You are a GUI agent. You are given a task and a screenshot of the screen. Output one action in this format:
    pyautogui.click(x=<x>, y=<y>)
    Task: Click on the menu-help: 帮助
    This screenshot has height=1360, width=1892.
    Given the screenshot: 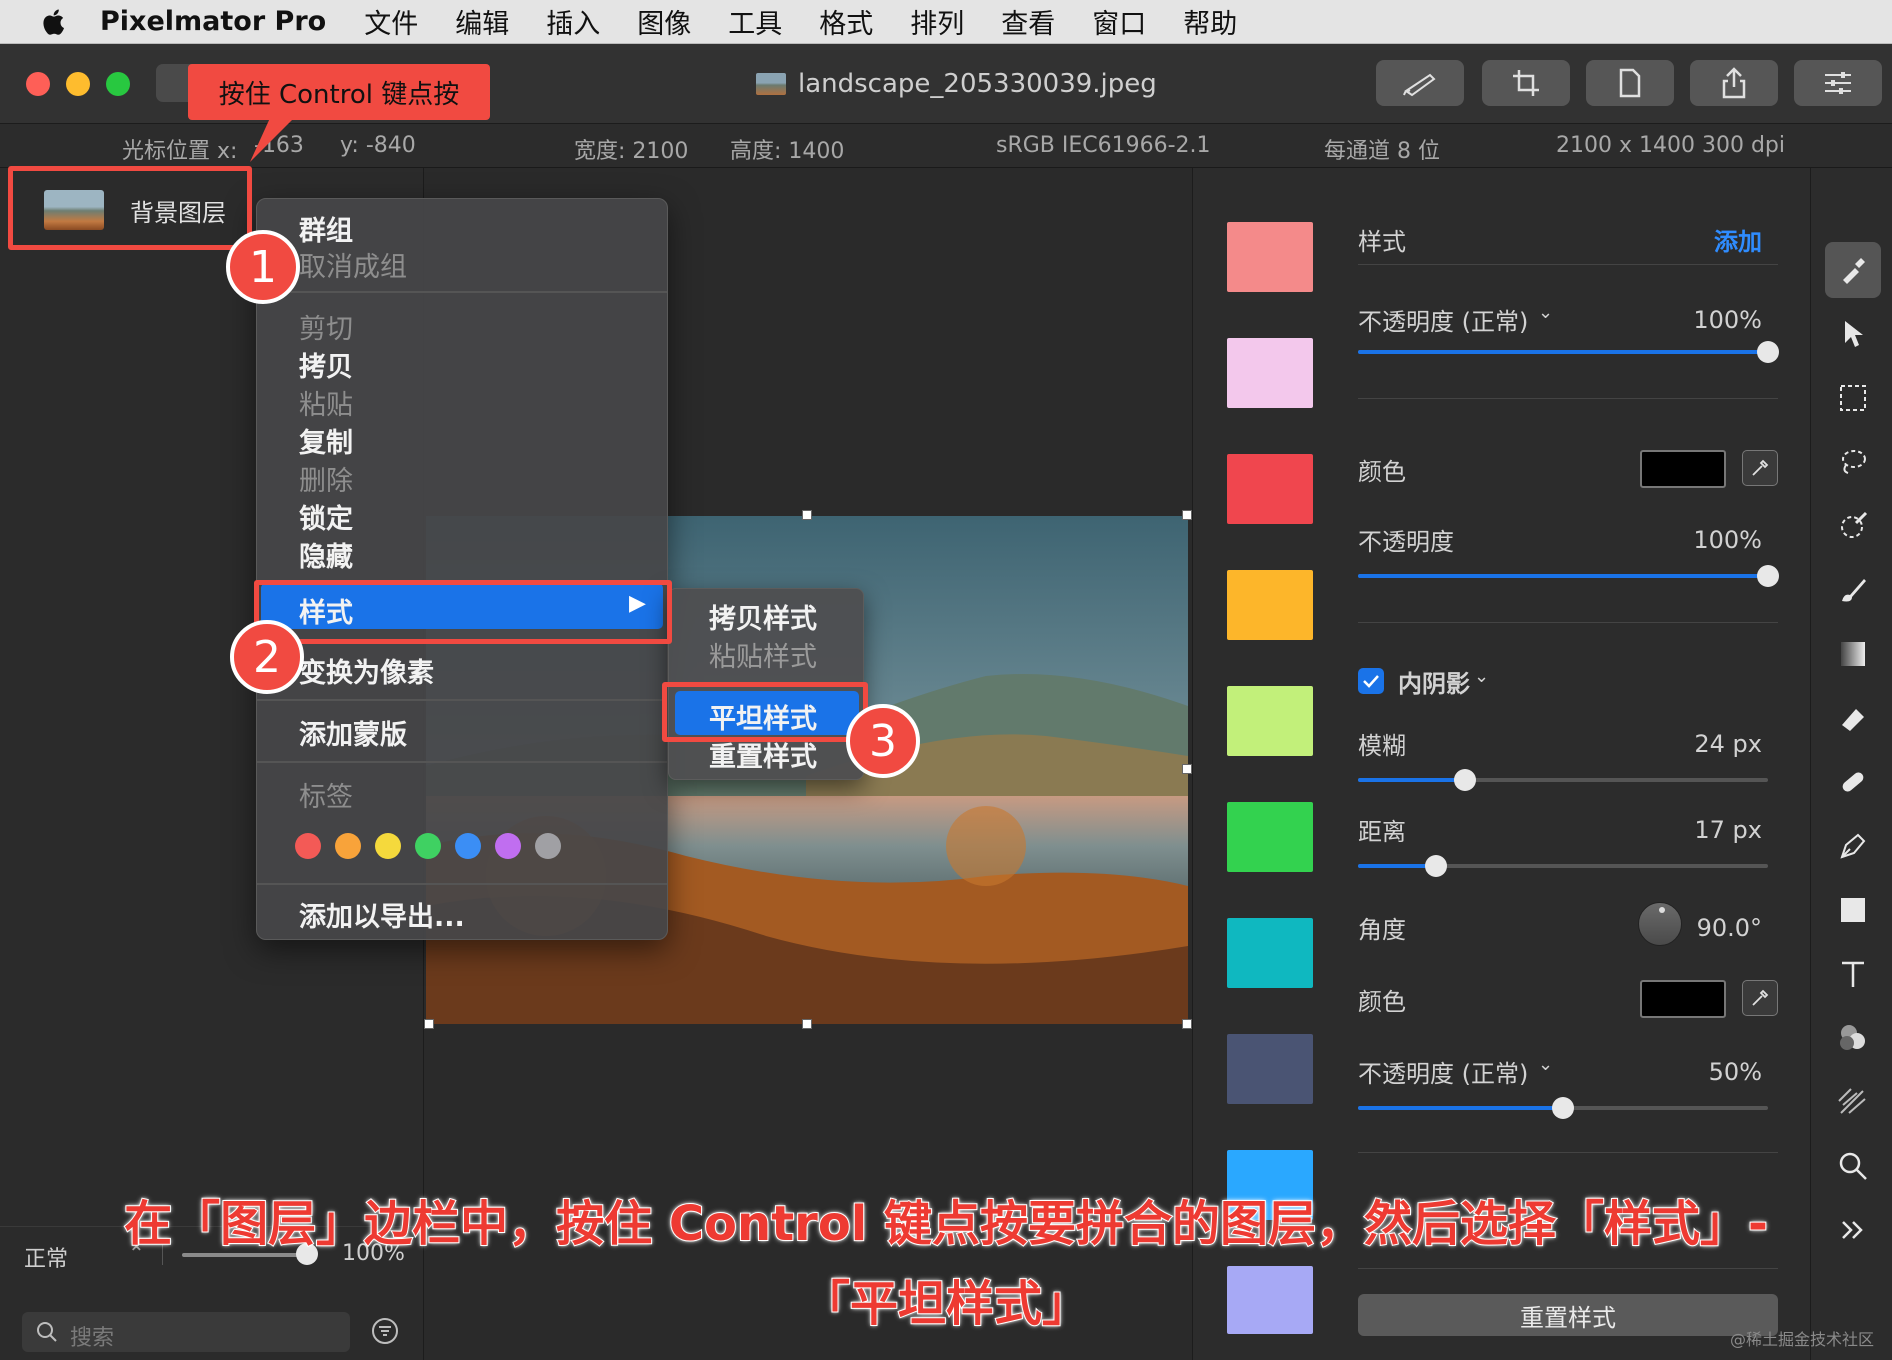 What is the action you would take?
    pyautogui.click(x=1210, y=21)
    